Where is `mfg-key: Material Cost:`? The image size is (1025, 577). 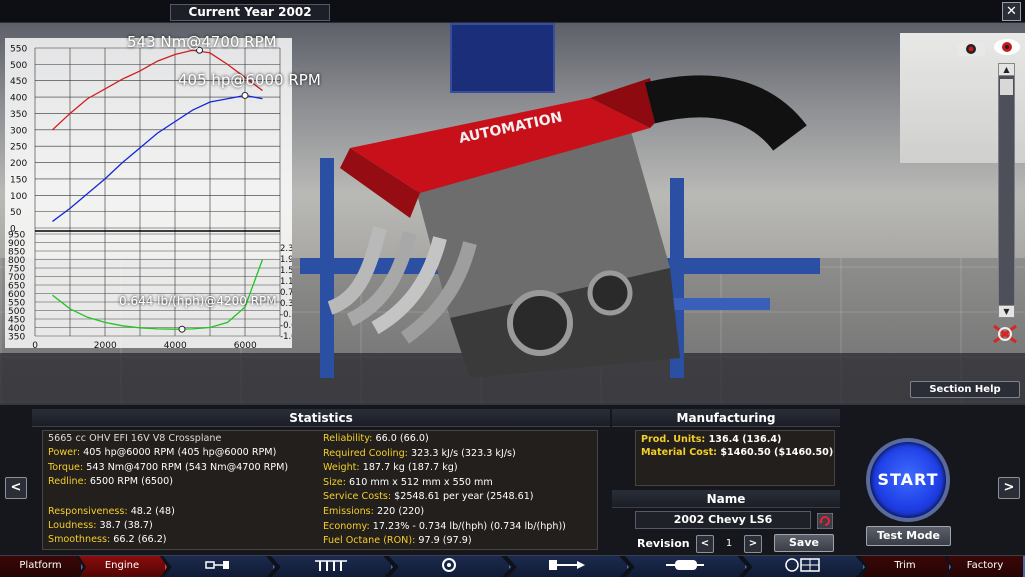 mfg-key: Material Cost: is located at coordinates (681, 452).